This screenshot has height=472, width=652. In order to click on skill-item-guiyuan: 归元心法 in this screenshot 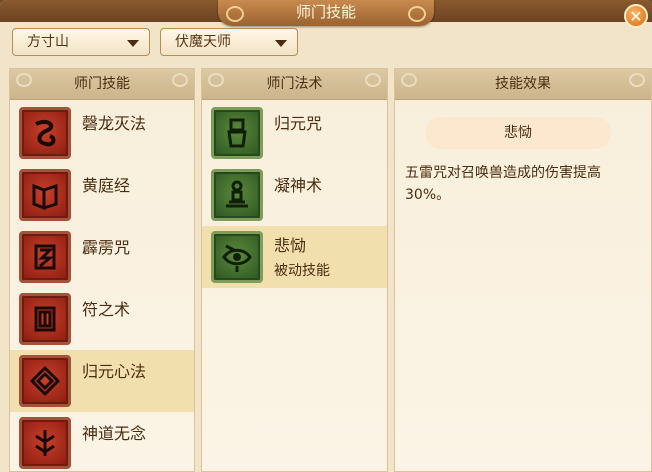, I will do `click(102, 381)`.